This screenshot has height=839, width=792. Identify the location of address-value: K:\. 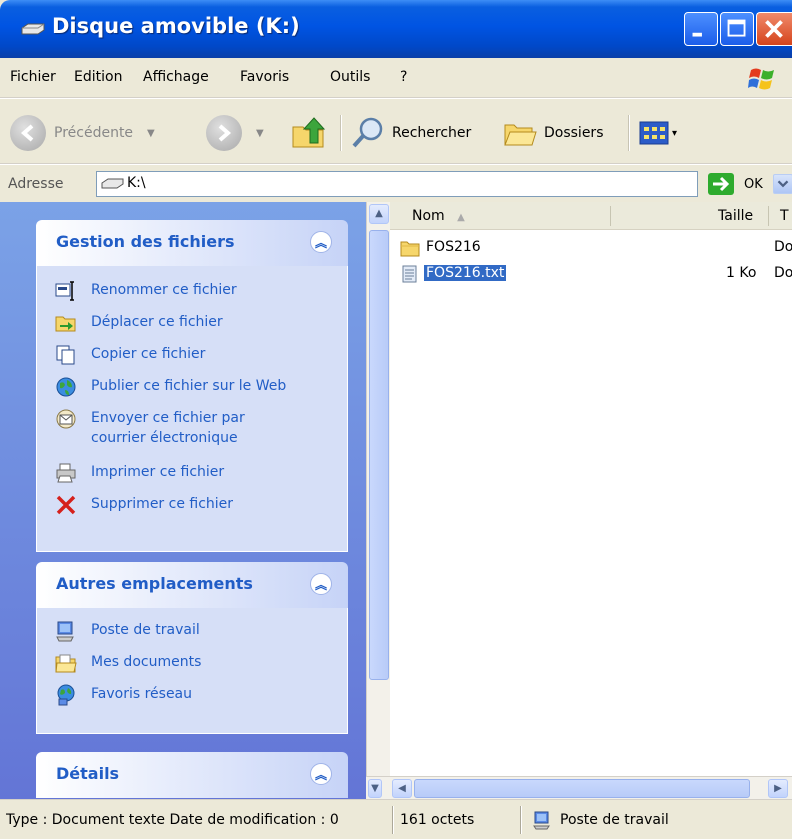
(136, 183).